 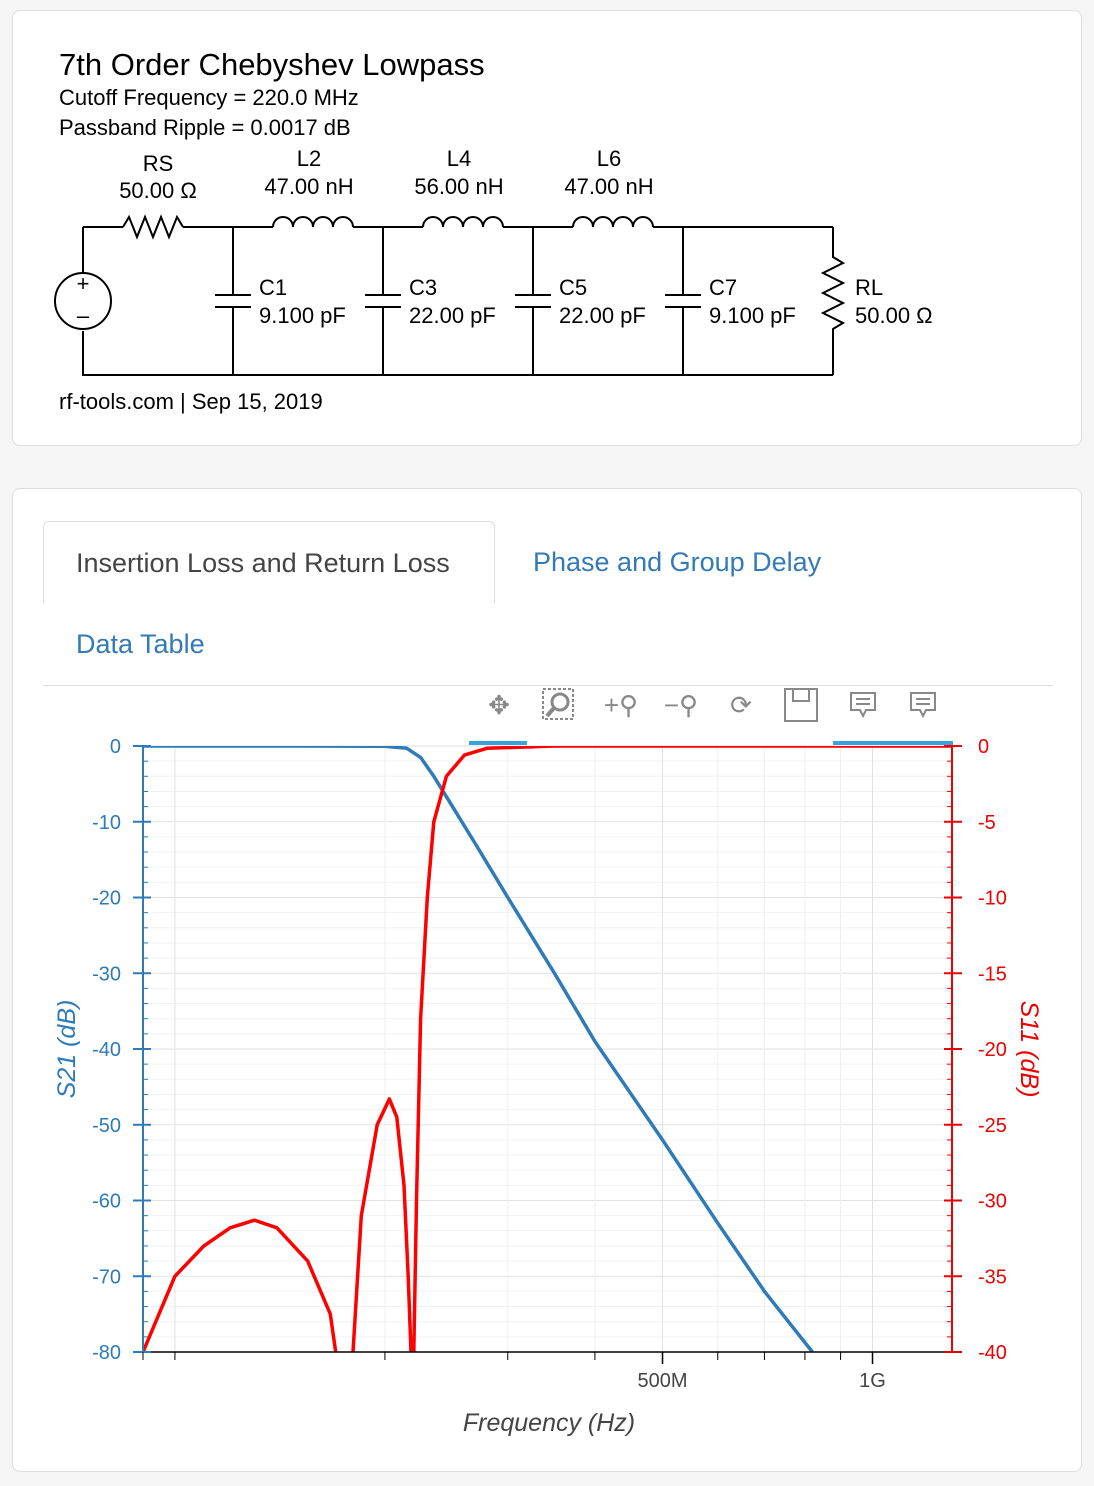 What do you see at coordinates (992, 1353) in the screenshot?
I see `right-tick-label: -40` at bounding box center [992, 1353].